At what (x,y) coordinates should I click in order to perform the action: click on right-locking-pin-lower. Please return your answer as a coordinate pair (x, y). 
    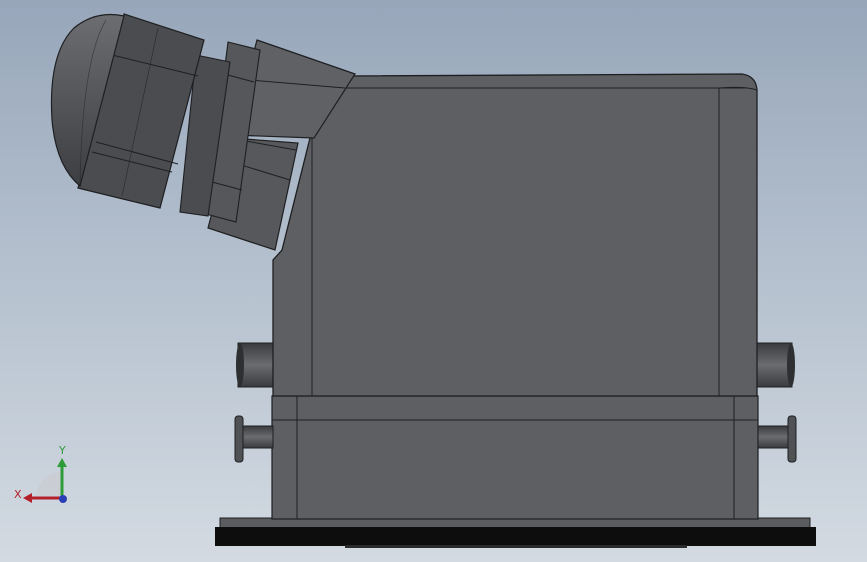
    Looking at the image, I should click on (777, 439).